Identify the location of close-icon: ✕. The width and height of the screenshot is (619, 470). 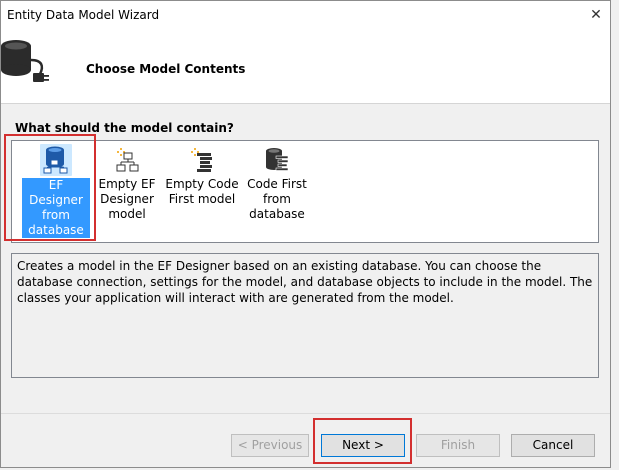
(596, 15).